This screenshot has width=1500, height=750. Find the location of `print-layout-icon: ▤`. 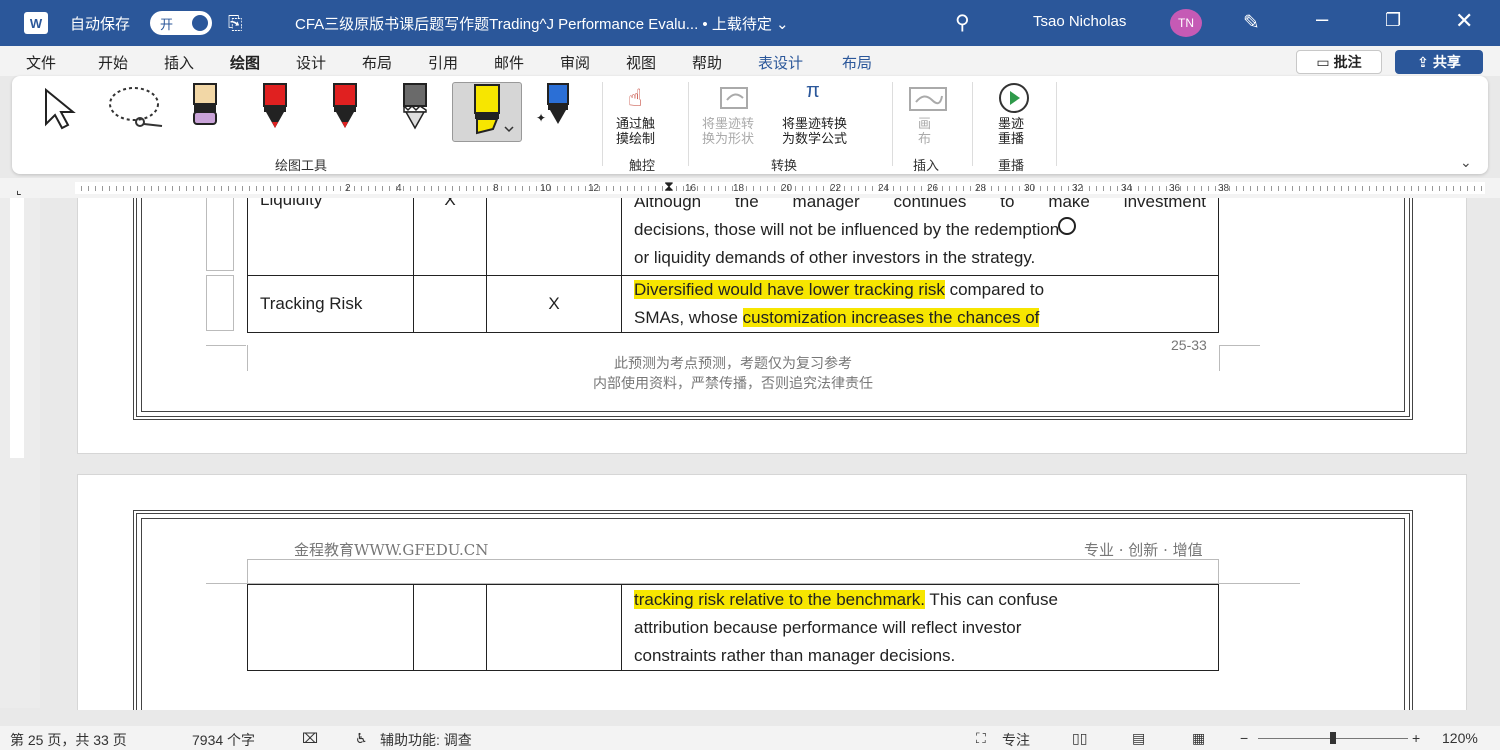

print-layout-icon: ▤ is located at coordinates (1138, 738).